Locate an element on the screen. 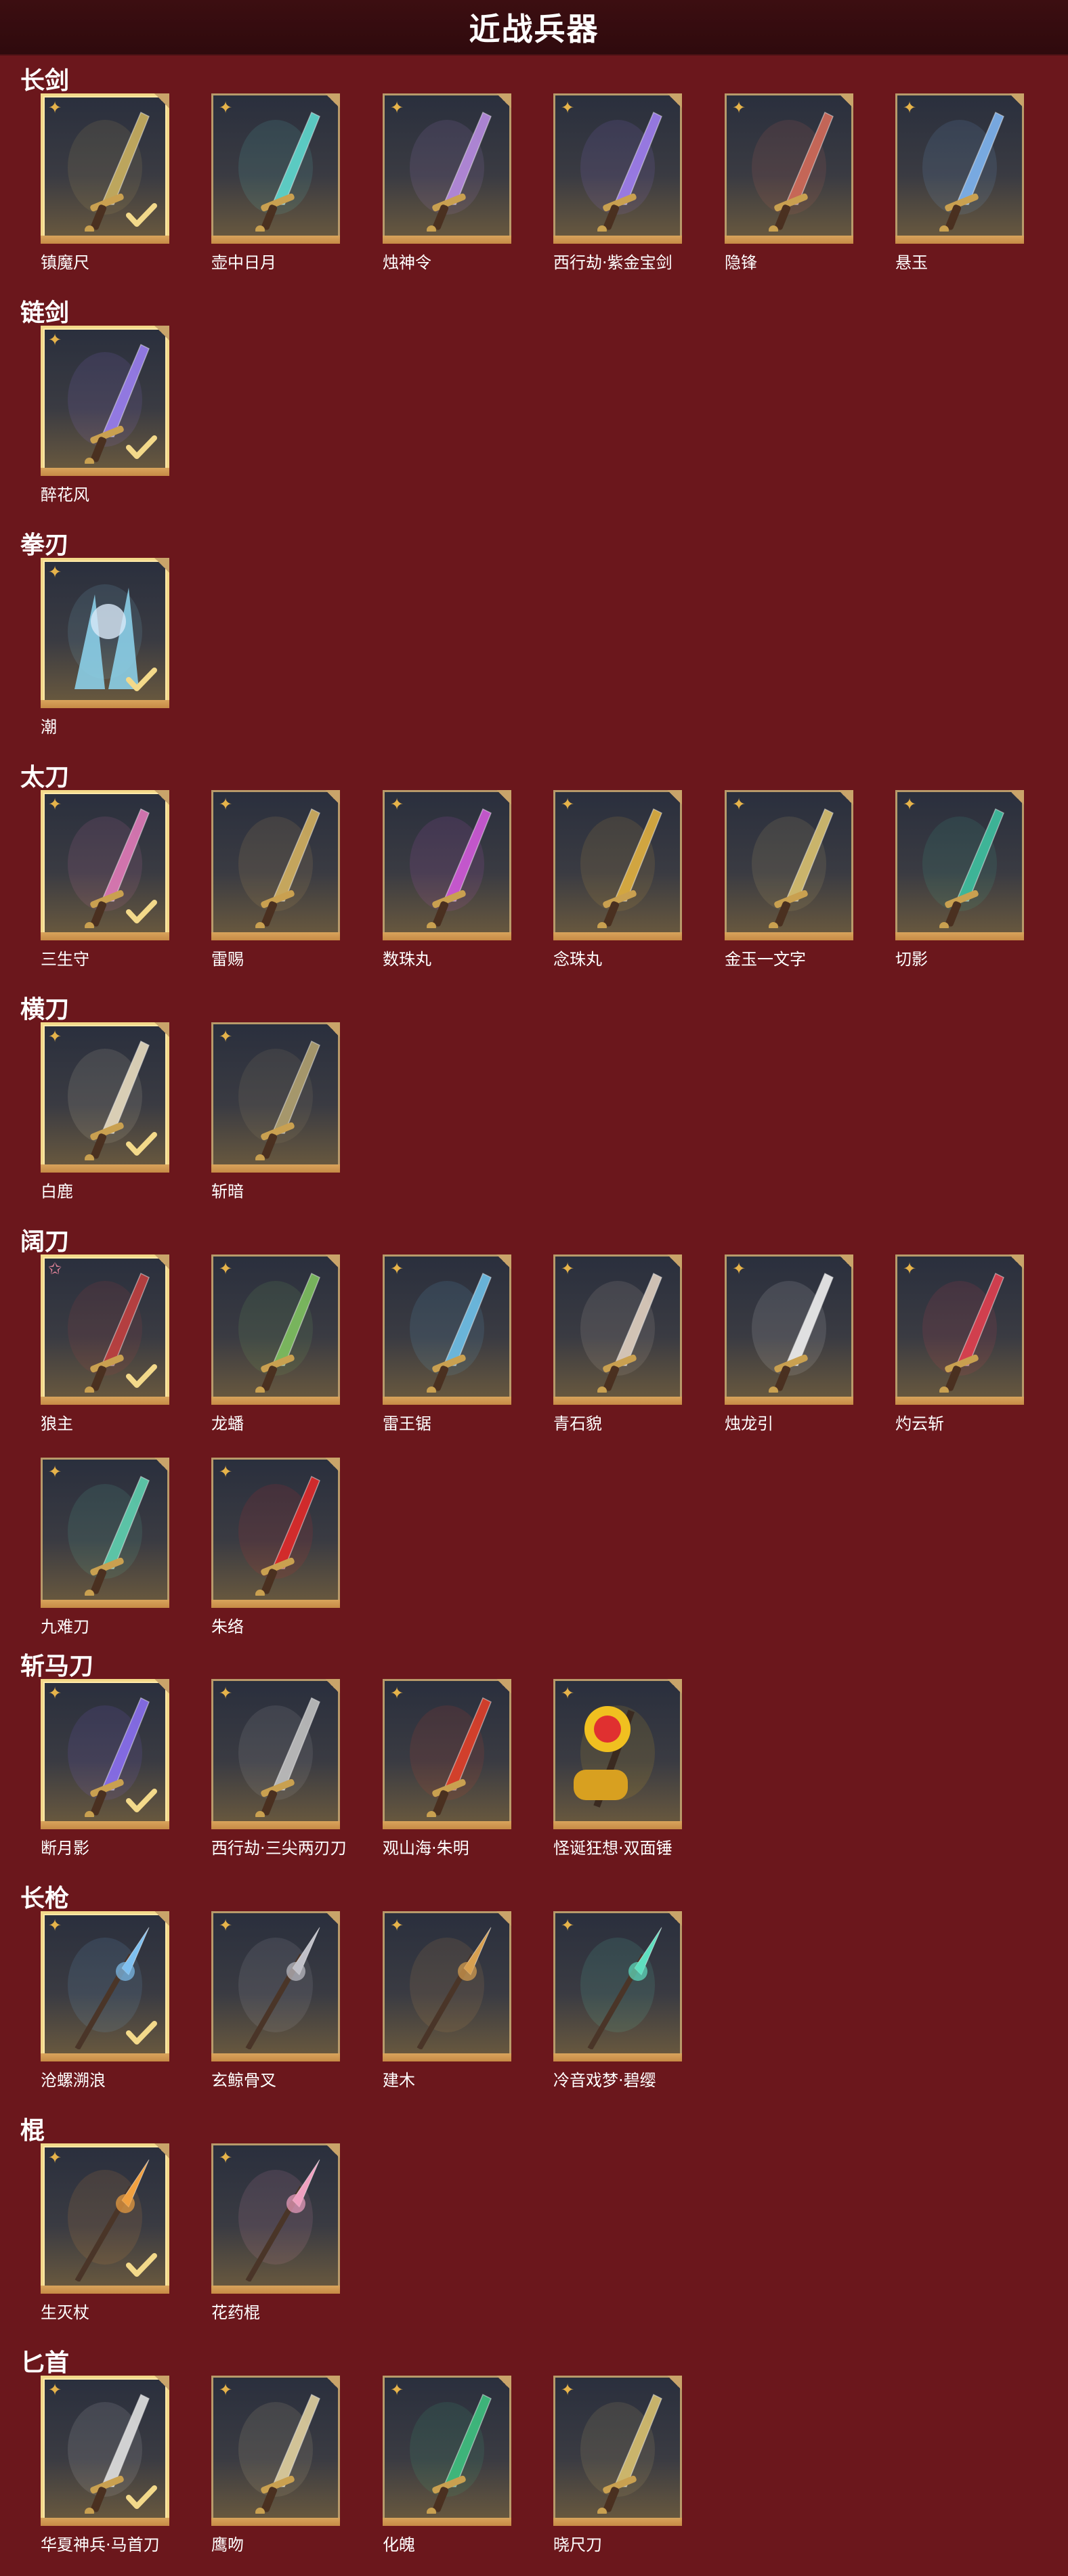 The height and width of the screenshot is (2576, 1068). weapon-card: ✦ 醉花风 is located at coordinates (105, 415).